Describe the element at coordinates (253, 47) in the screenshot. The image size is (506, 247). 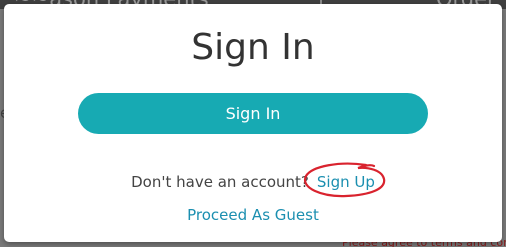
I see `modal-title: Sign In` at that location.